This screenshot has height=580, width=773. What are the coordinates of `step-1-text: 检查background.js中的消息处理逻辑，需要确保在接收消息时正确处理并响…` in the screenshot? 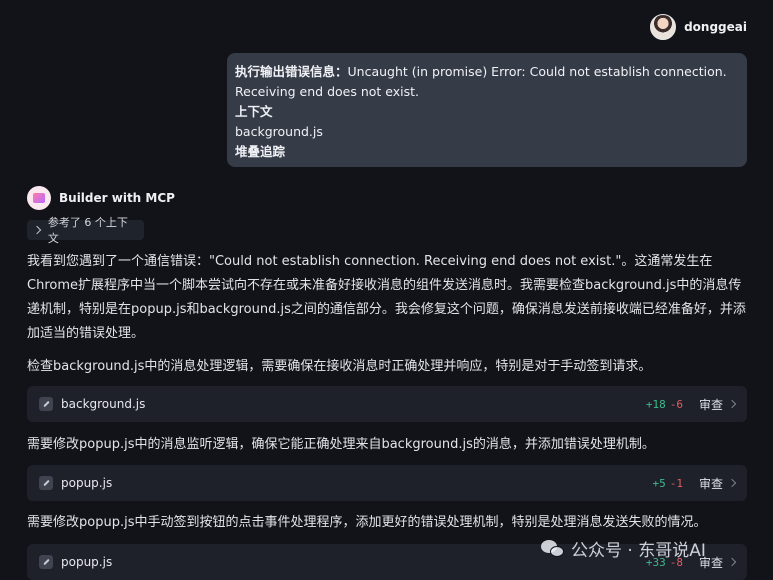 It's located at (339, 366).